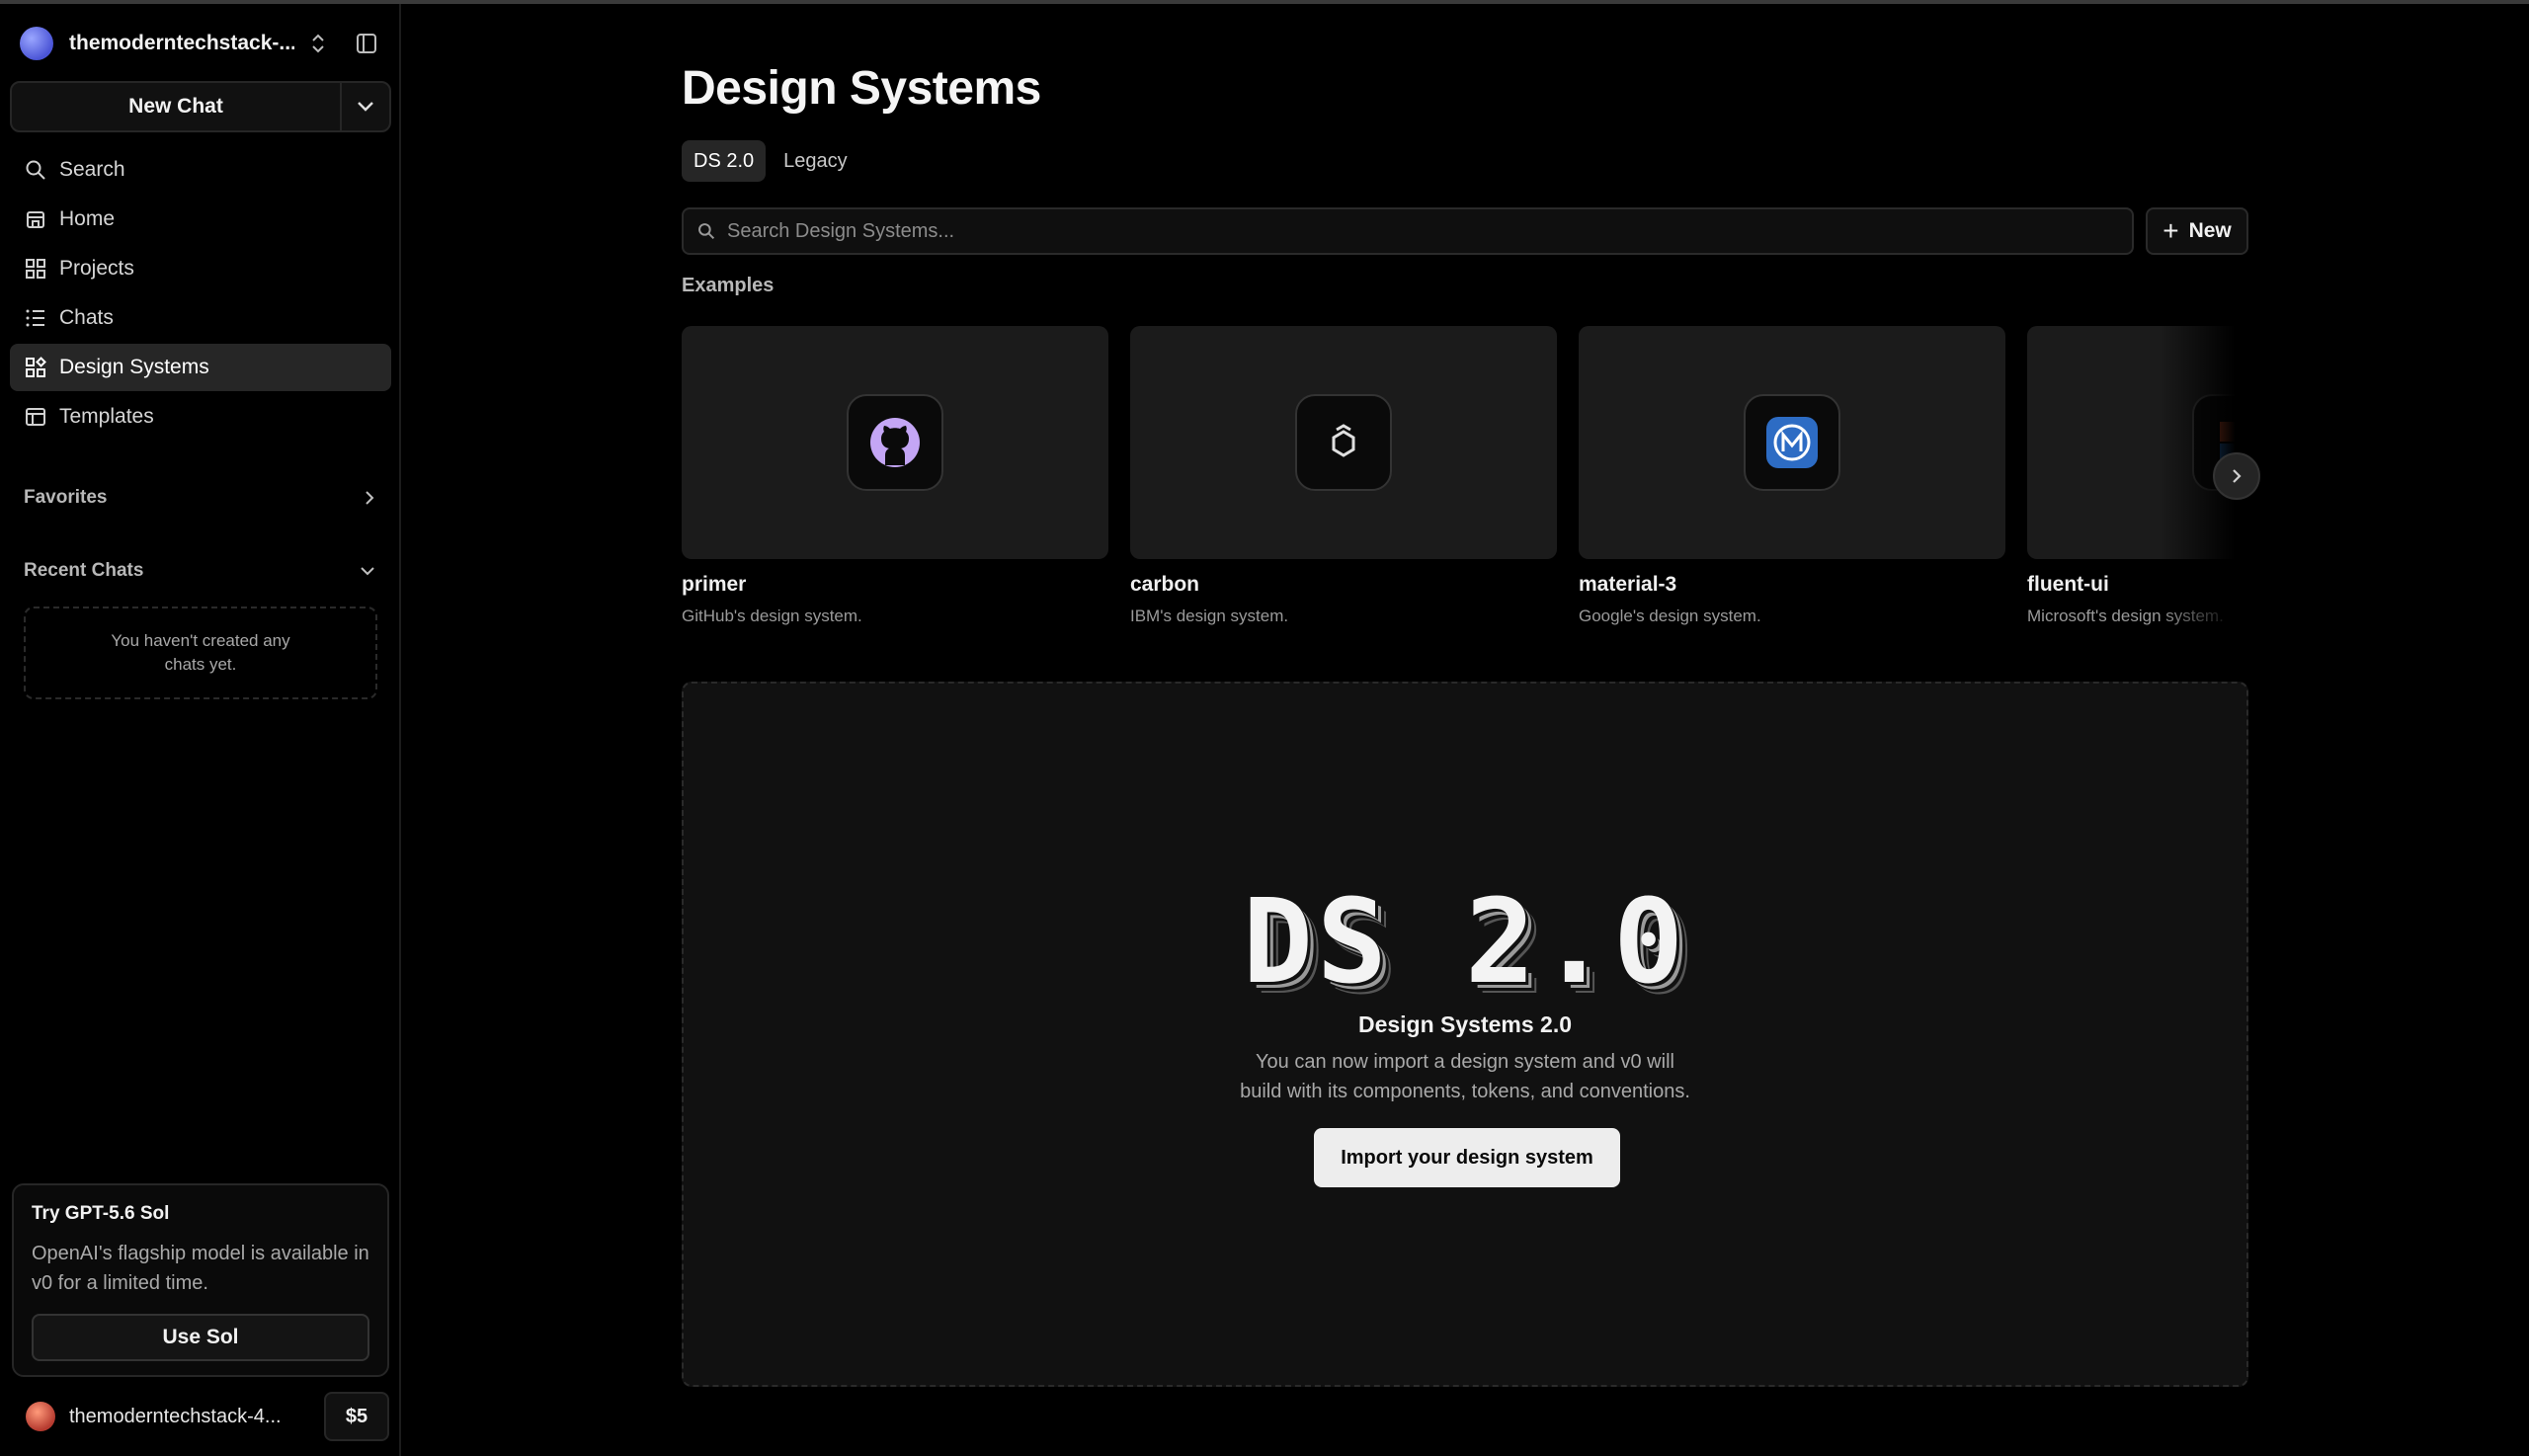 The width and height of the screenshot is (2529, 1456). What do you see at coordinates (199, 498) in the screenshot?
I see `favorites-section-header: Favorites` at bounding box center [199, 498].